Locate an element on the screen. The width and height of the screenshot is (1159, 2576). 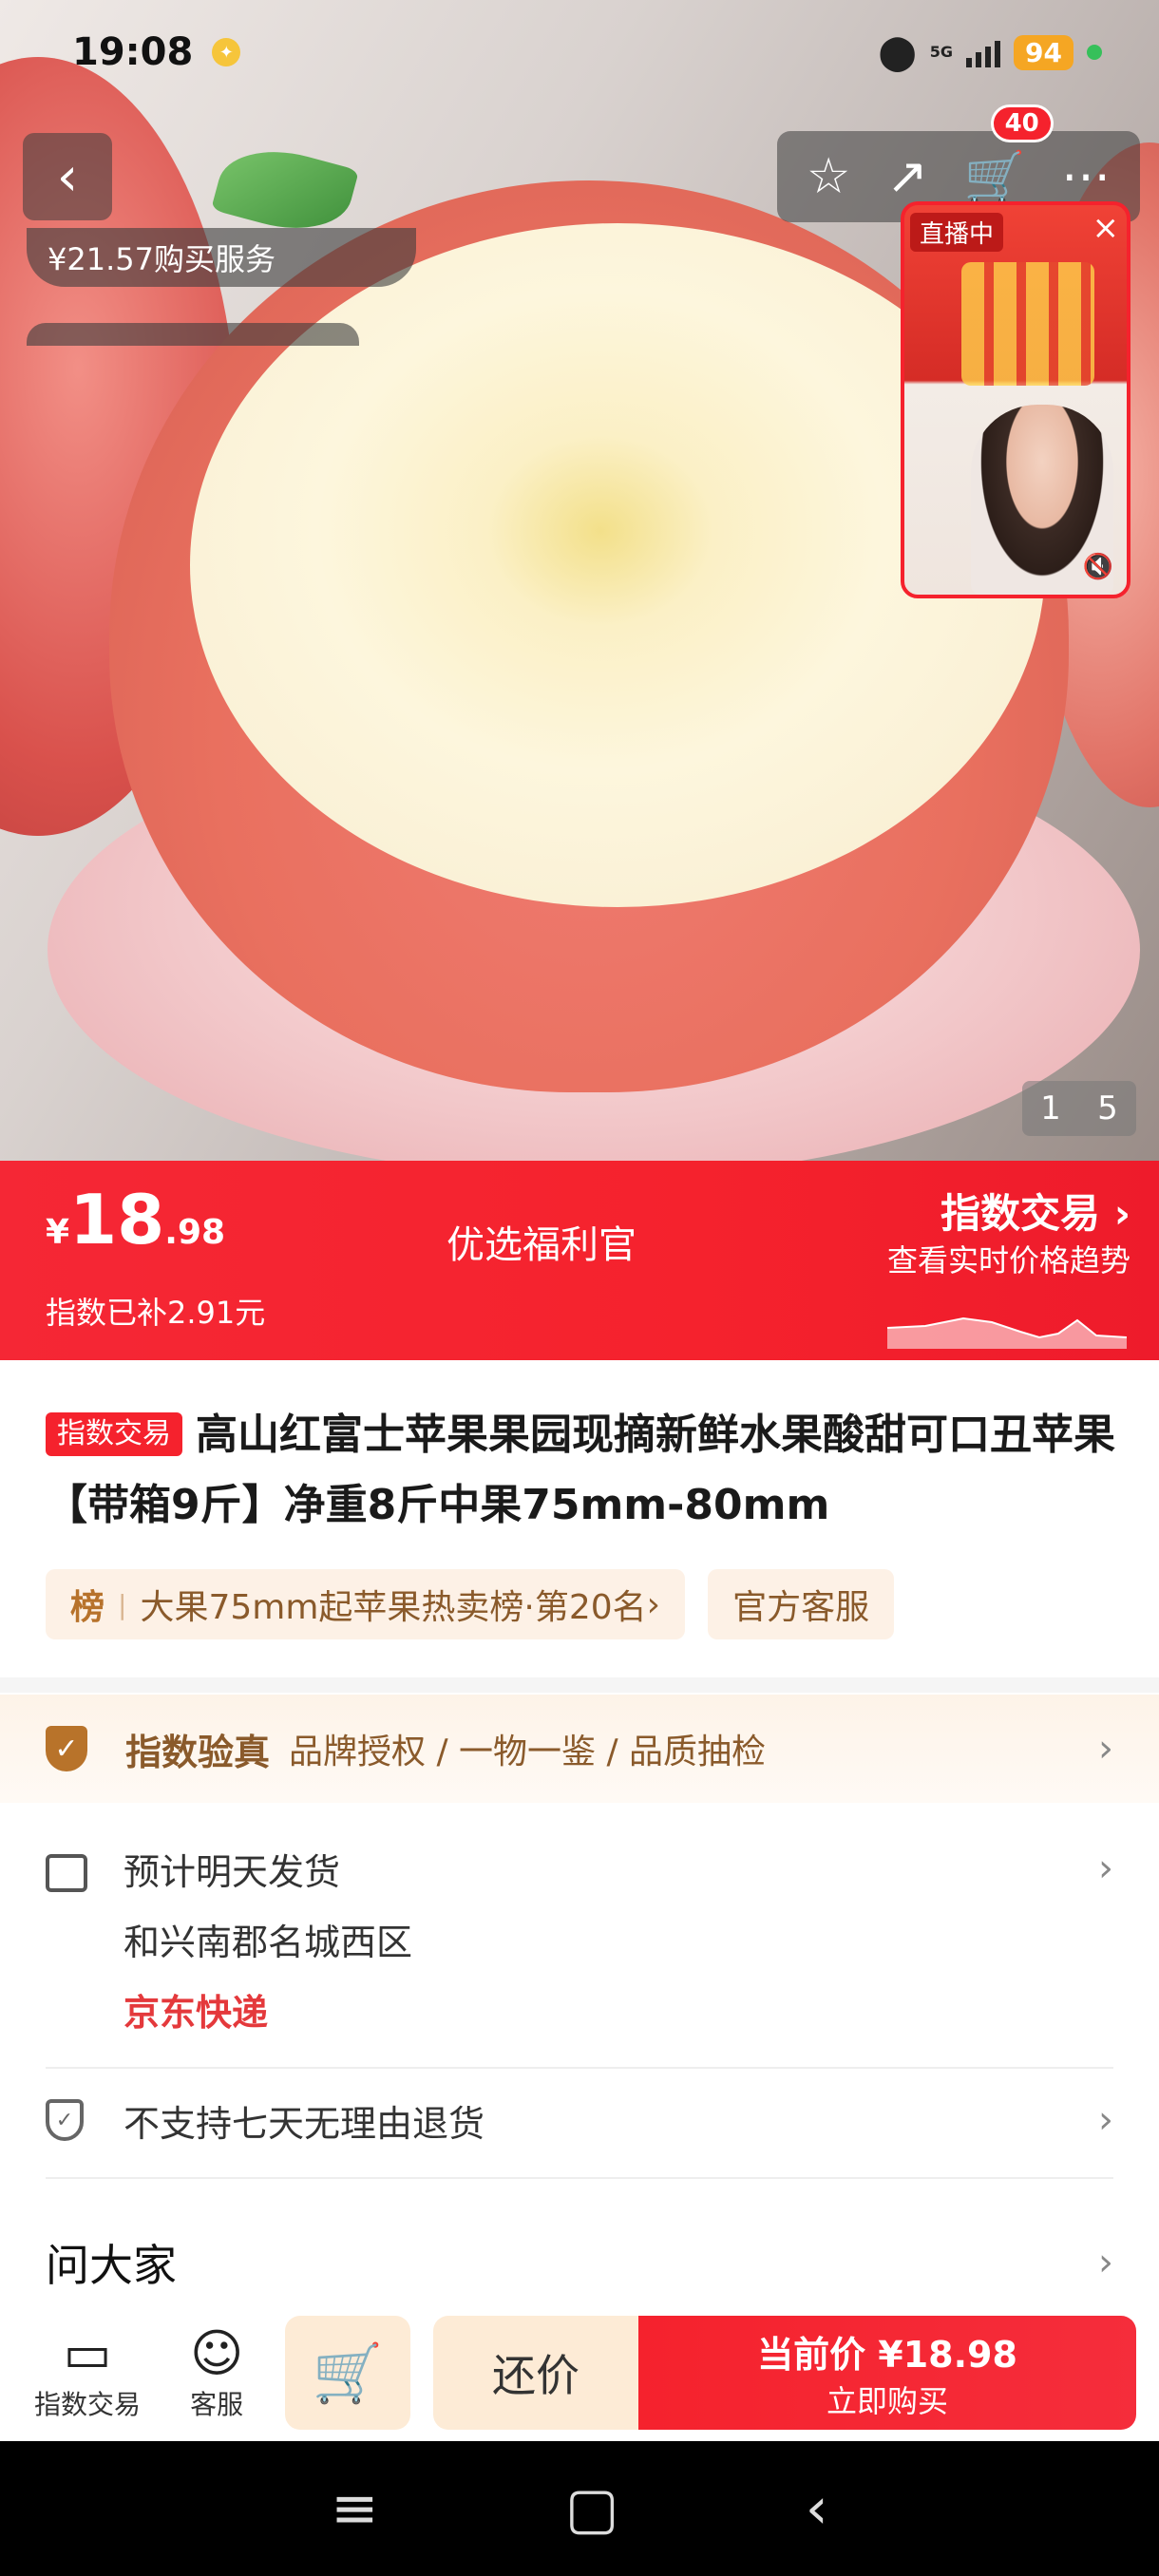
rank-badge: 榜 is located at coordinates (87, 1607).